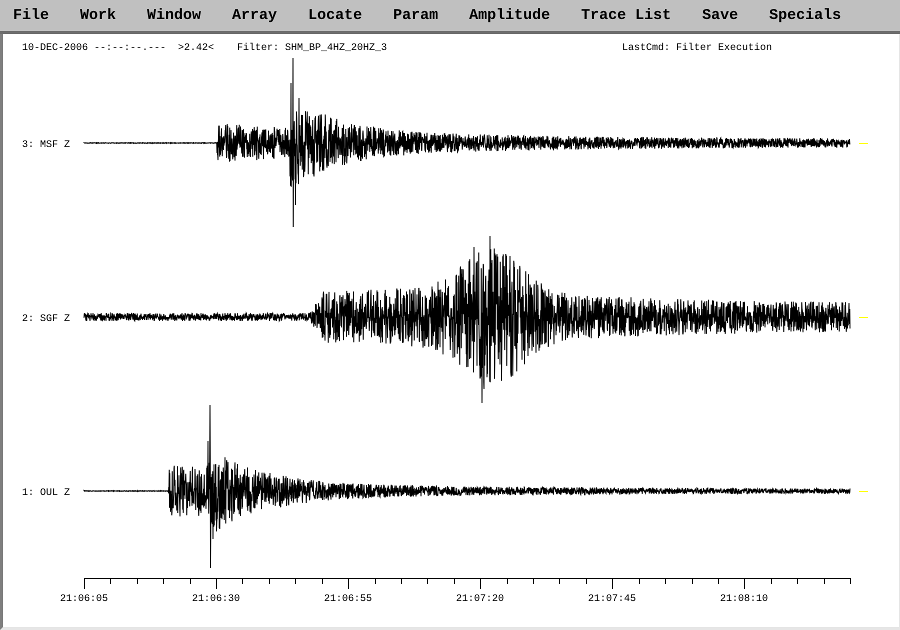  I want to click on menu-item: File, so click(31, 15).